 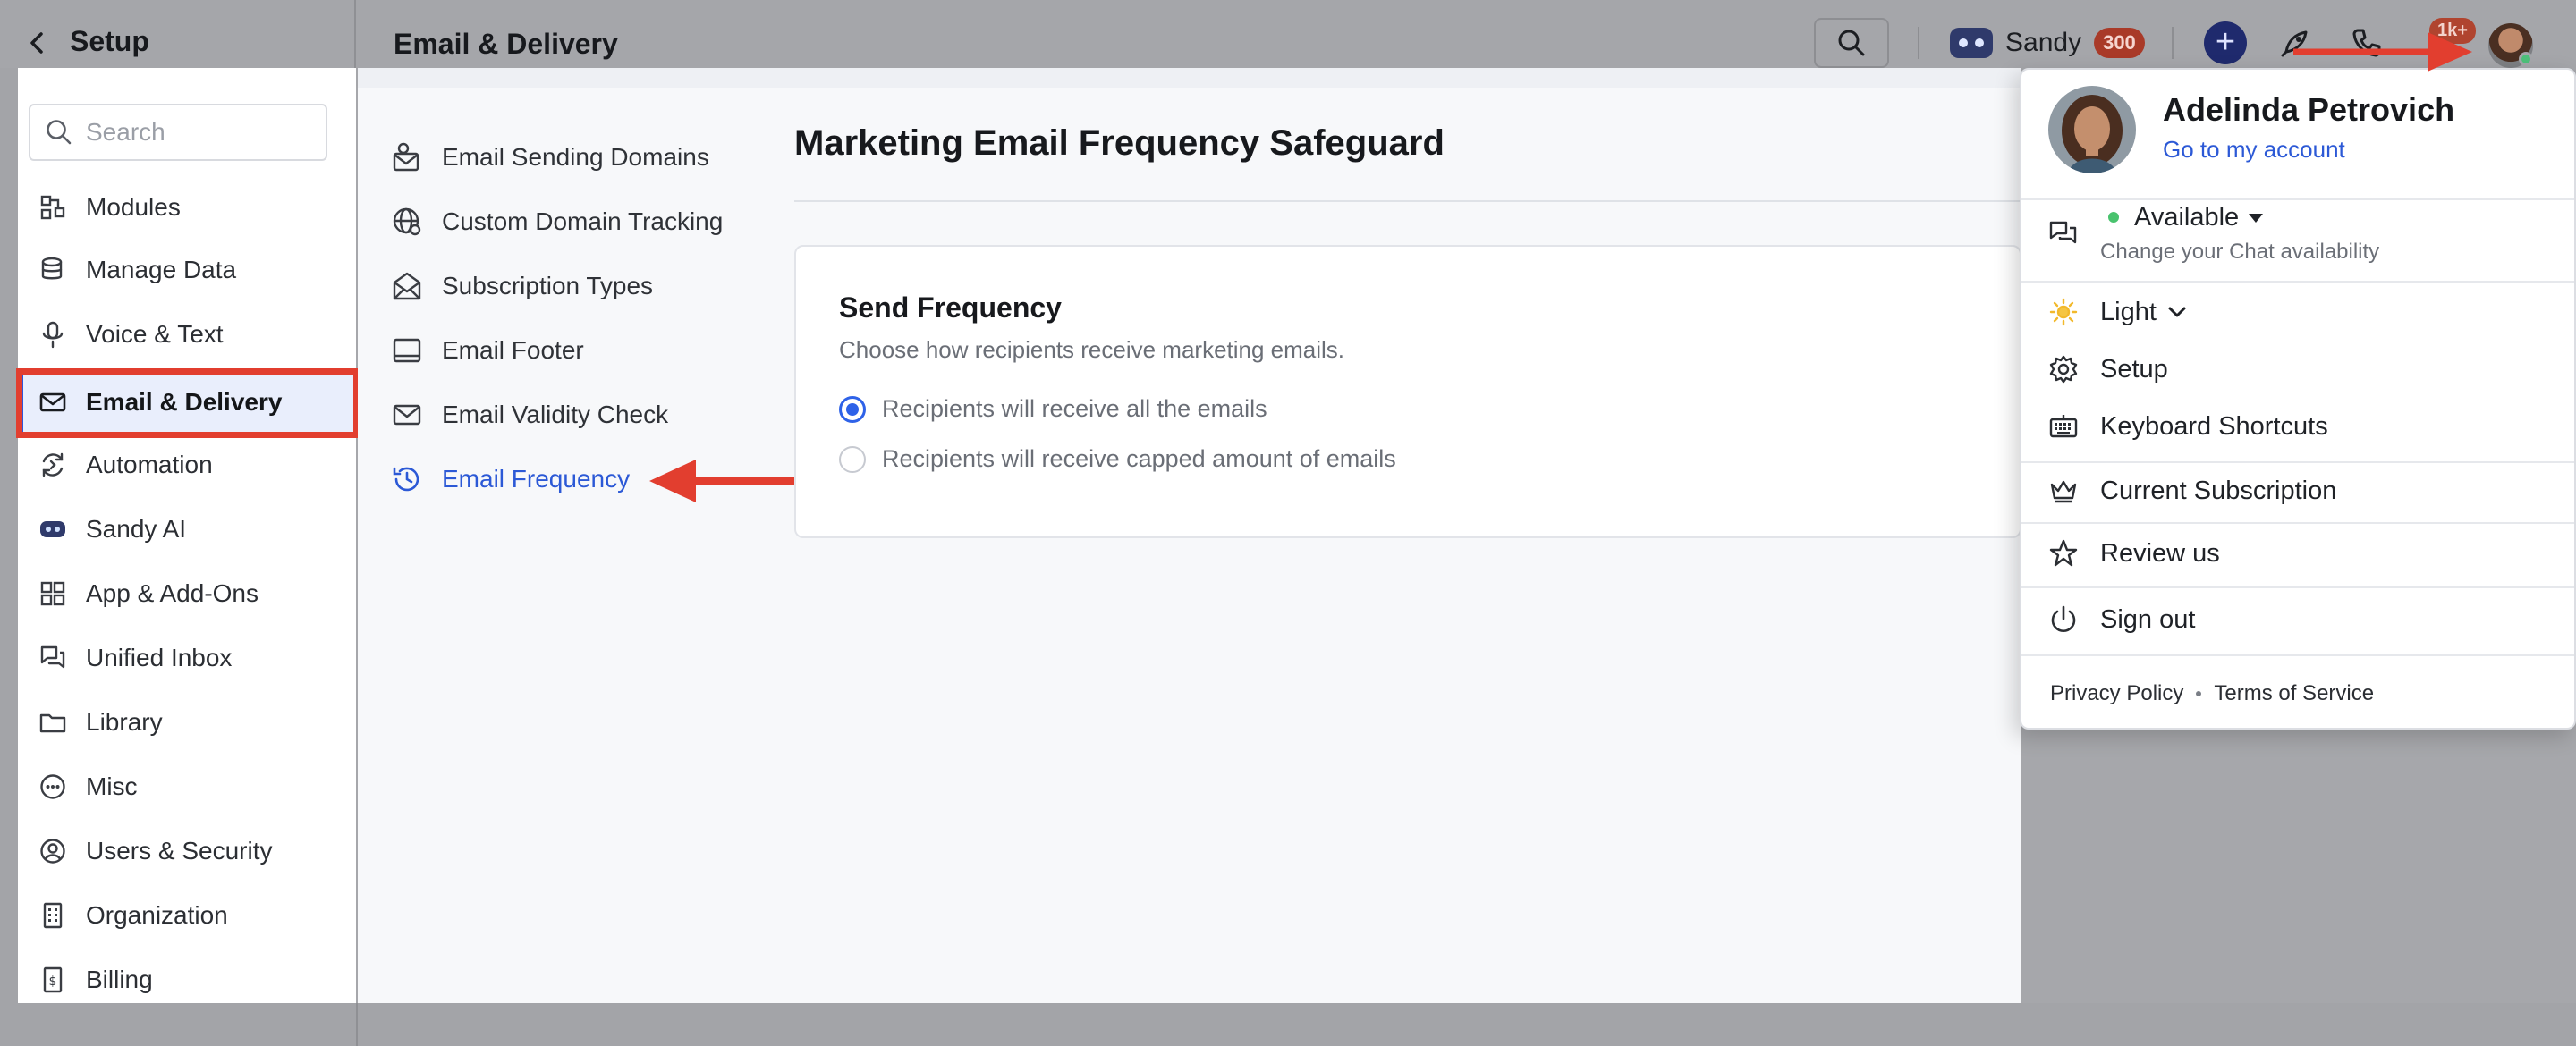 What do you see at coordinates (187, 723) in the screenshot?
I see `sidebar-item-library: Library` at bounding box center [187, 723].